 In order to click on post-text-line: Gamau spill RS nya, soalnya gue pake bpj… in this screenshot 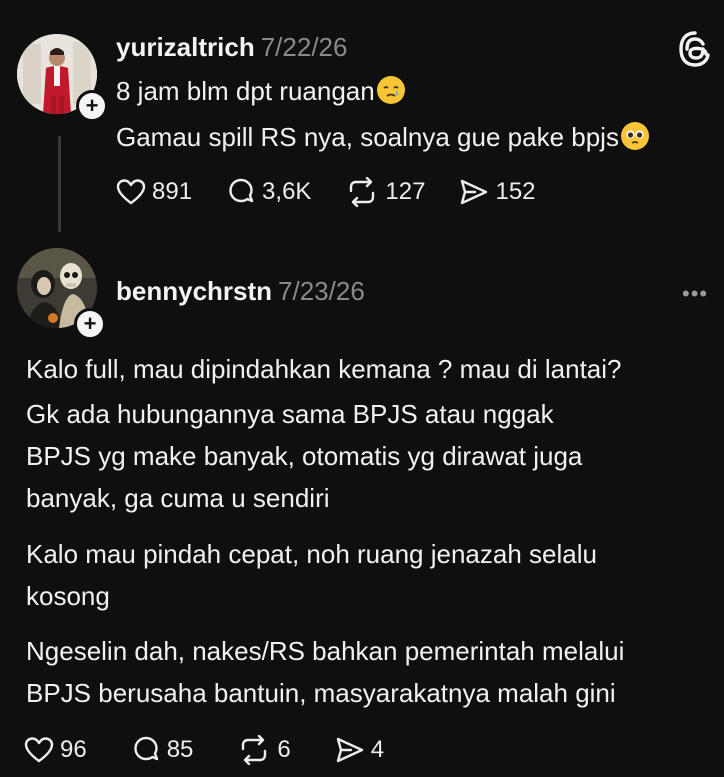, I will do `click(382, 137)`.